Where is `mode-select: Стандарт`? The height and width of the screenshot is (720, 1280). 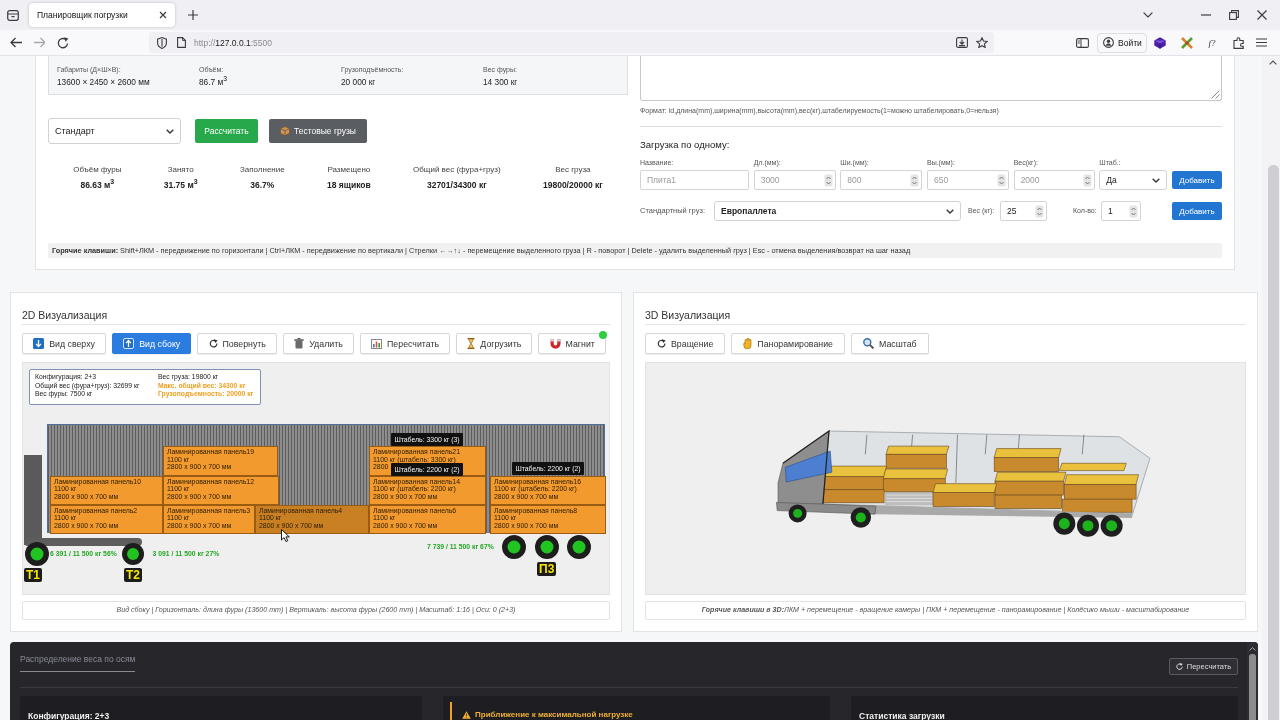
mode-select: Стандарт is located at coordinates (114, 131).